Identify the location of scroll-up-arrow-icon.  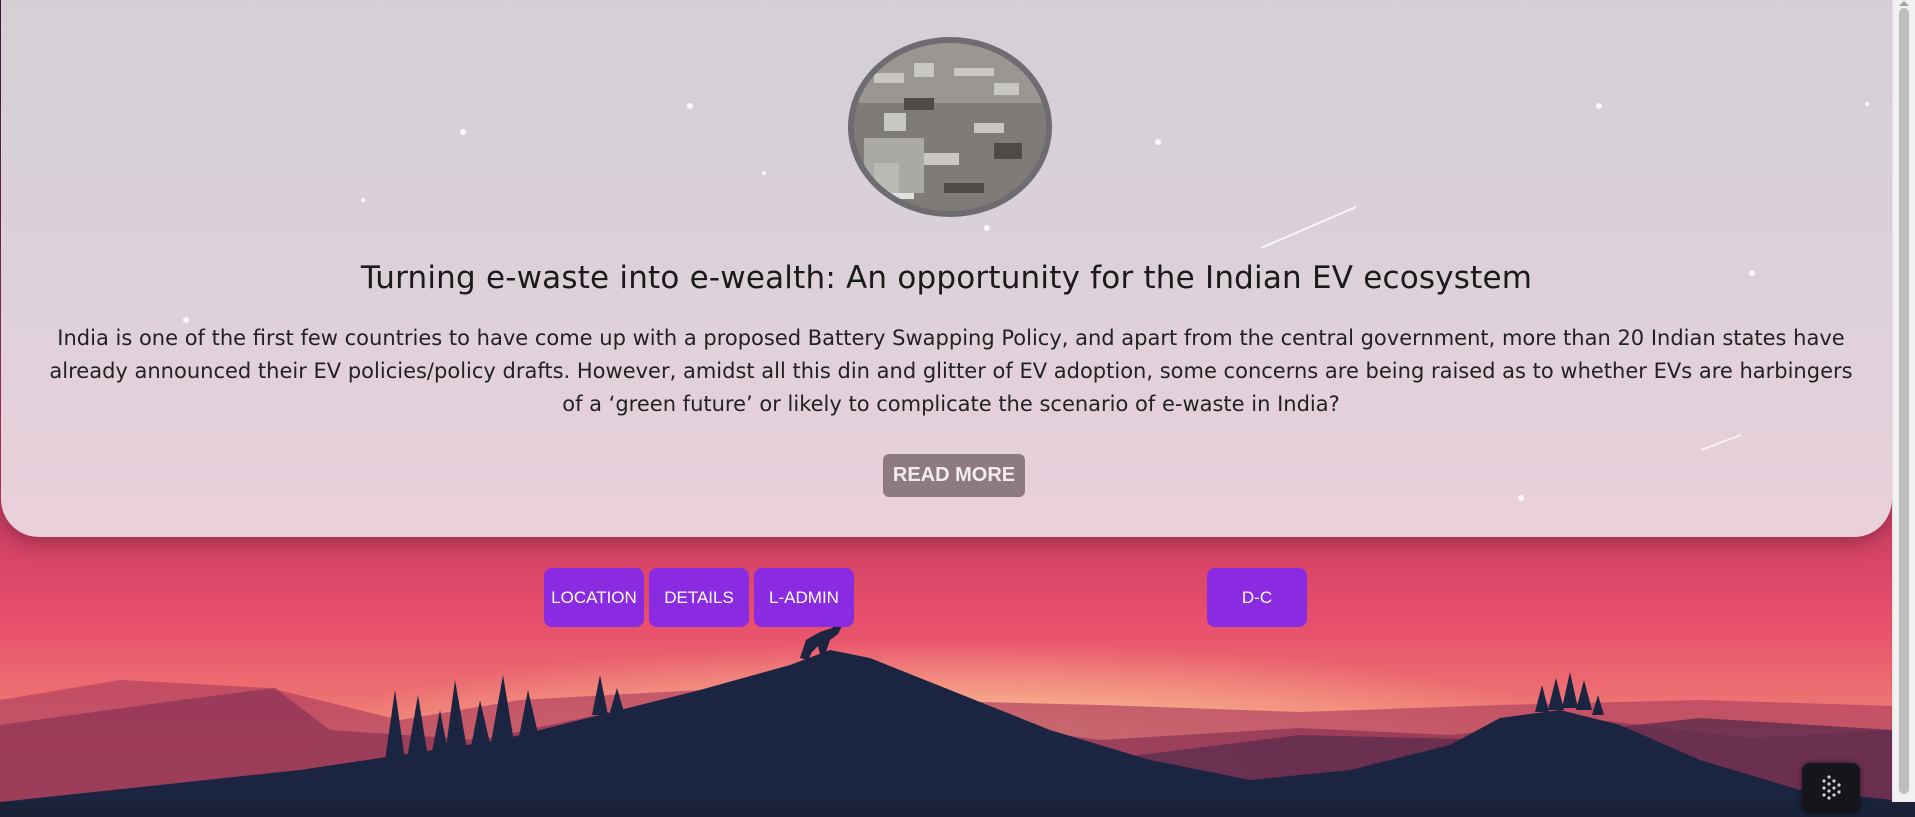
(1904, 3).